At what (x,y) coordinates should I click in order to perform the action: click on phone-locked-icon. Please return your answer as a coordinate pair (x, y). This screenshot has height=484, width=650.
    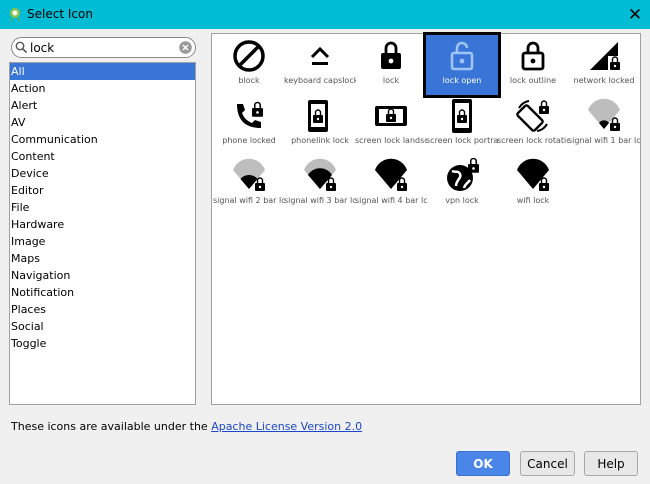
    Looking at the image, I should click on (250, 114).